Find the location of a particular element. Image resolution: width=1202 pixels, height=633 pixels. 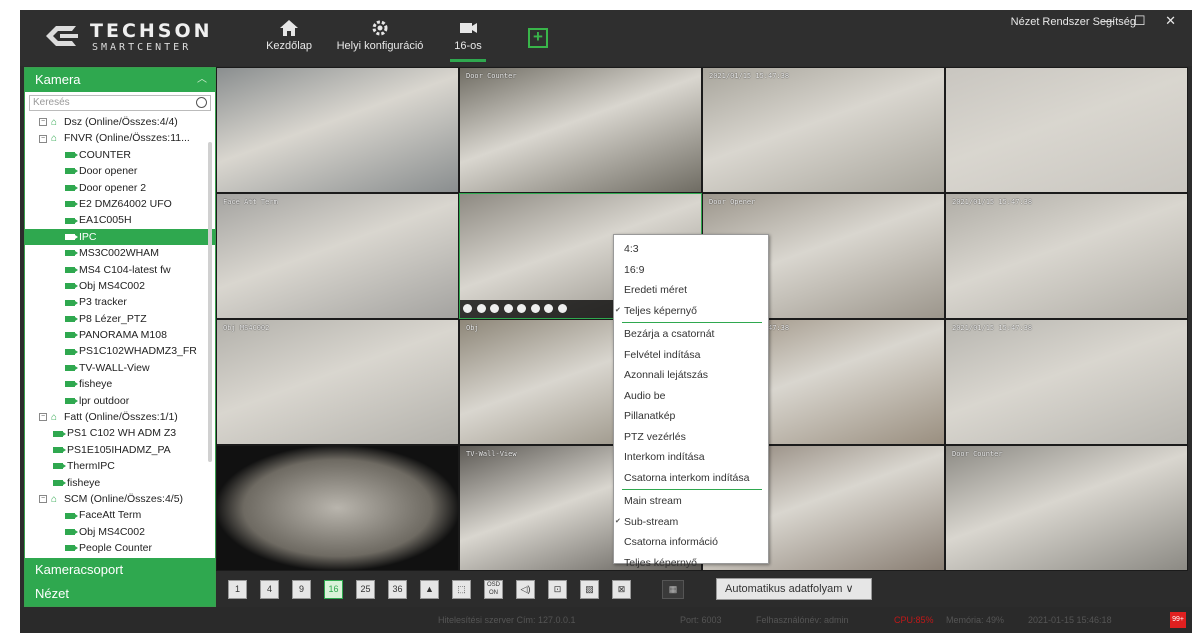

layout-button: 16 is located at coordinates (333, 589).